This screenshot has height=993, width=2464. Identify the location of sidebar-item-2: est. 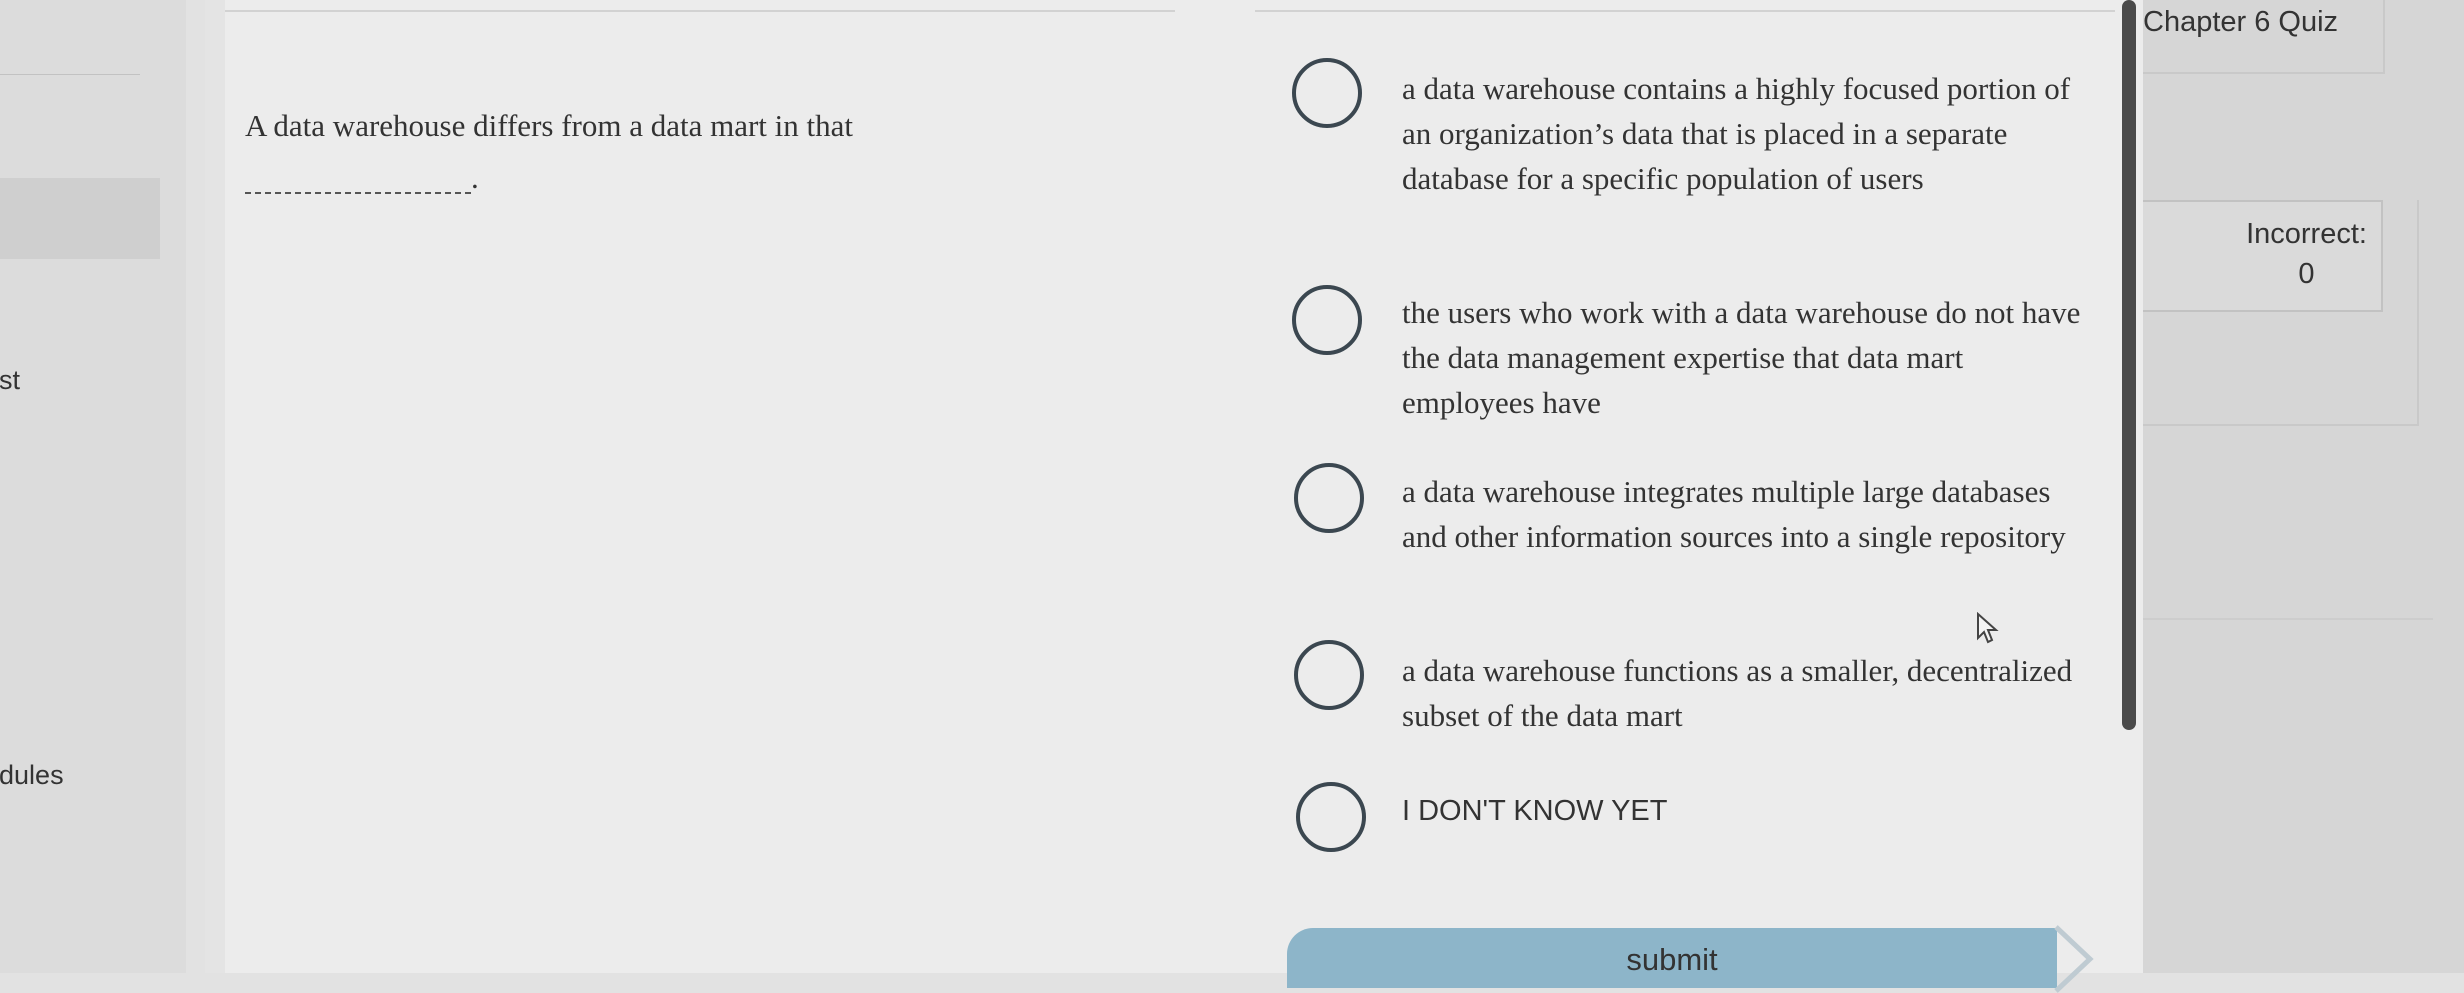
(10, 380).